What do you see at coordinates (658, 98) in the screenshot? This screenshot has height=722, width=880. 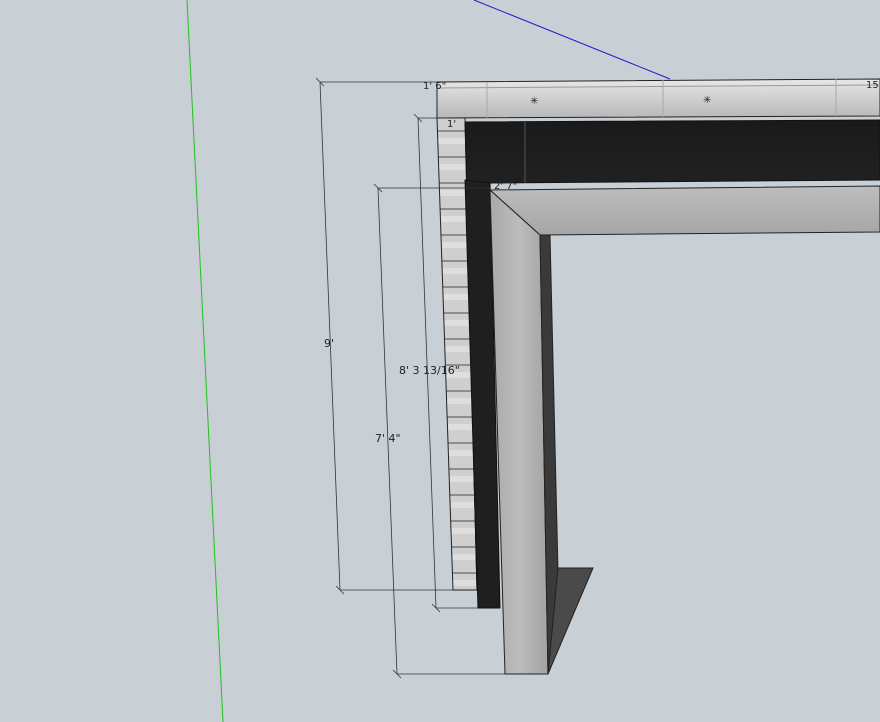 I see `top-header-board` at bounding box center [658, 98].